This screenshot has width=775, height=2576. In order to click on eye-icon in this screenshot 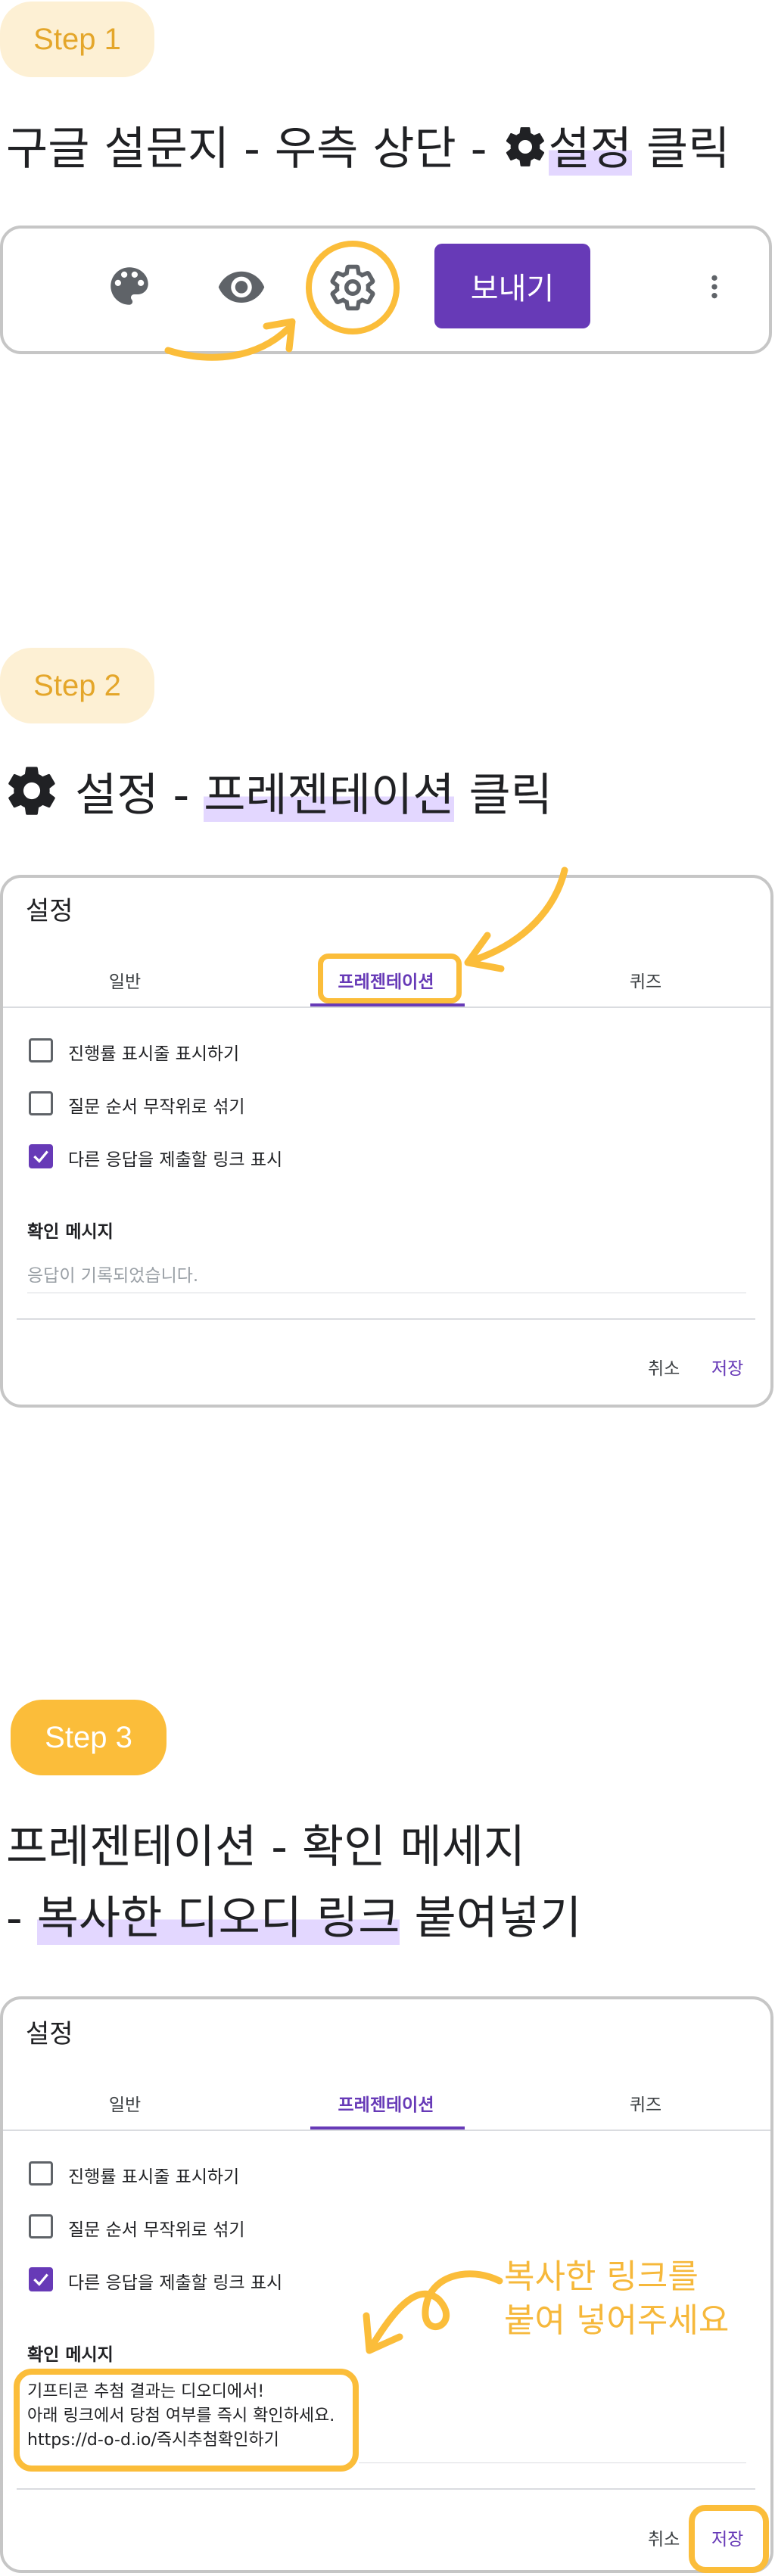, I will do `click(241, 286)`.